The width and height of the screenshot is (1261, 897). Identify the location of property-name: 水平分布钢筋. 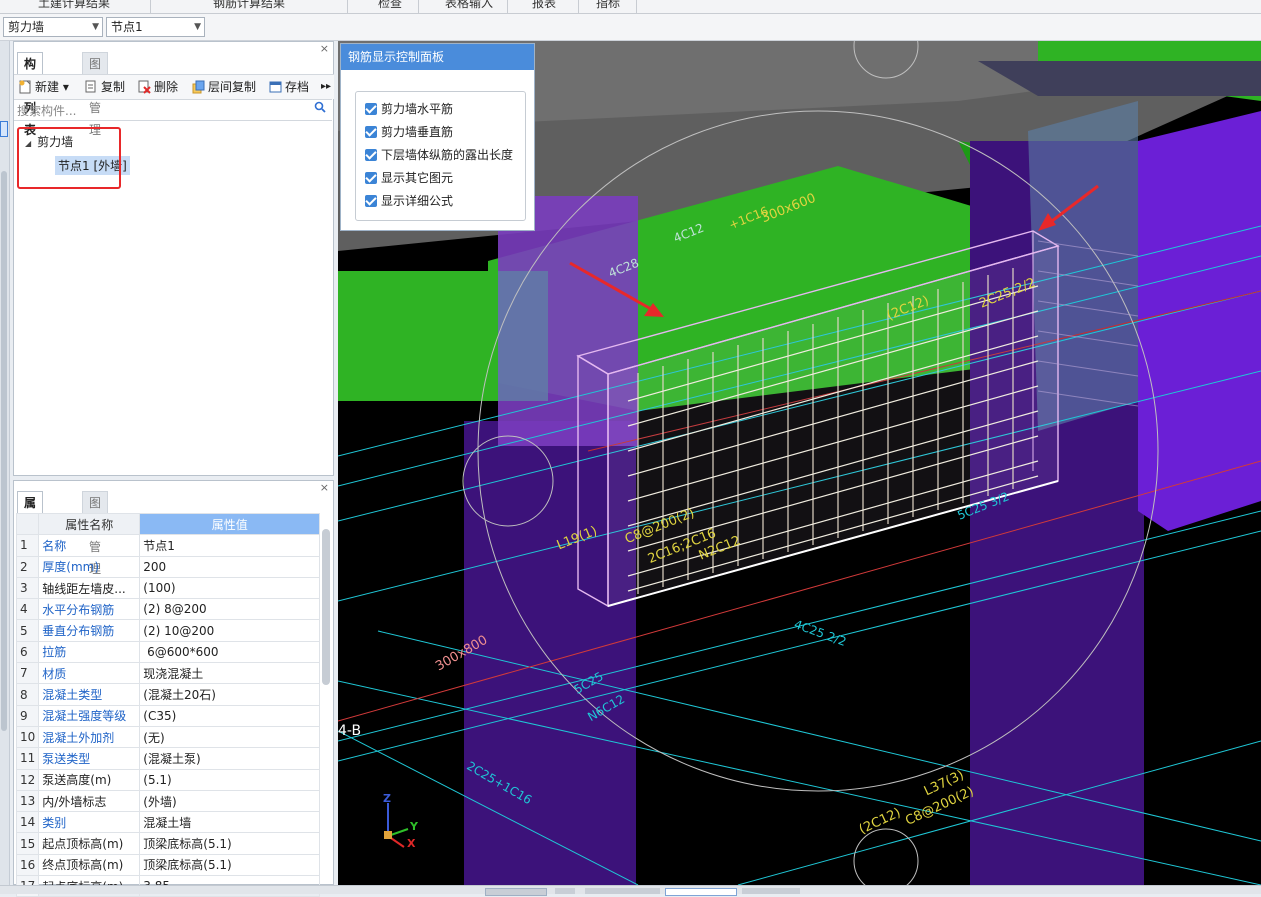
(89, 609).